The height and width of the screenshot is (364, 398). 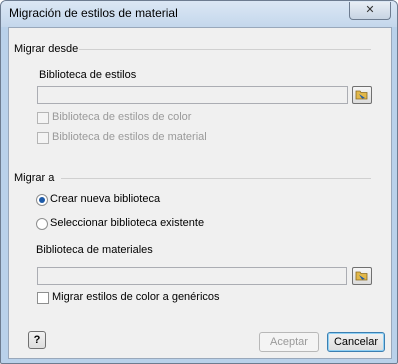 I want to click on material-style-library-checkbox, so click(x=43, y=138).